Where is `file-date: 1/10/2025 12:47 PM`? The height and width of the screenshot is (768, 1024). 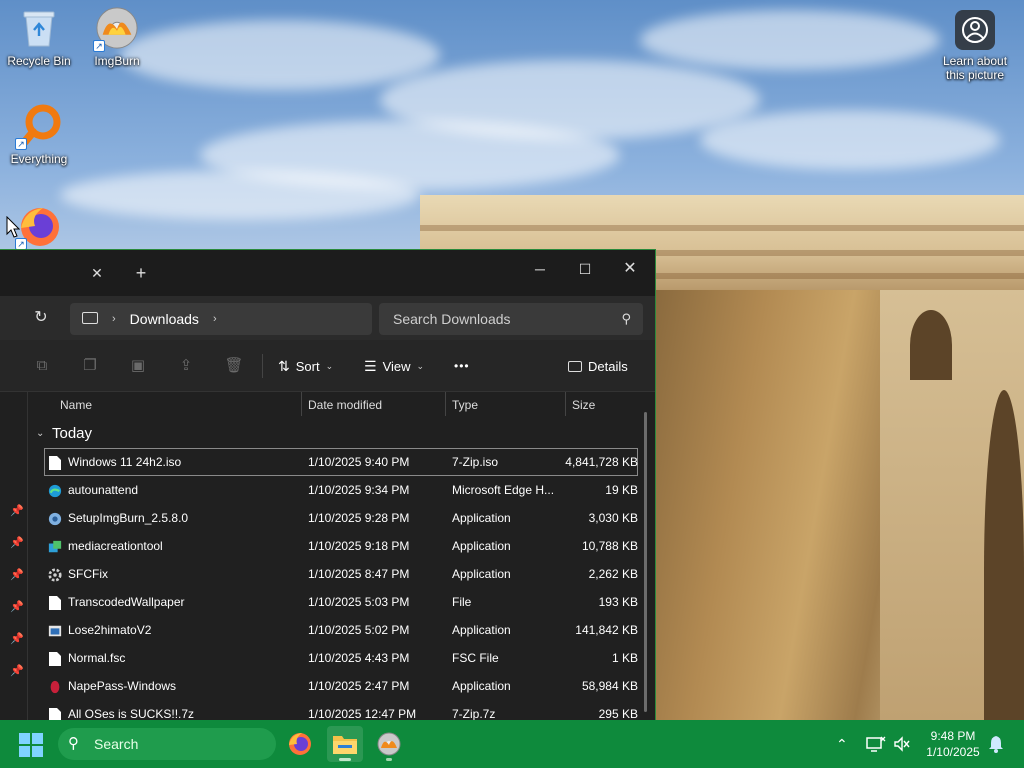
file-date: 1/10/2025 12:47 PM is located at coordinates (362, 713).